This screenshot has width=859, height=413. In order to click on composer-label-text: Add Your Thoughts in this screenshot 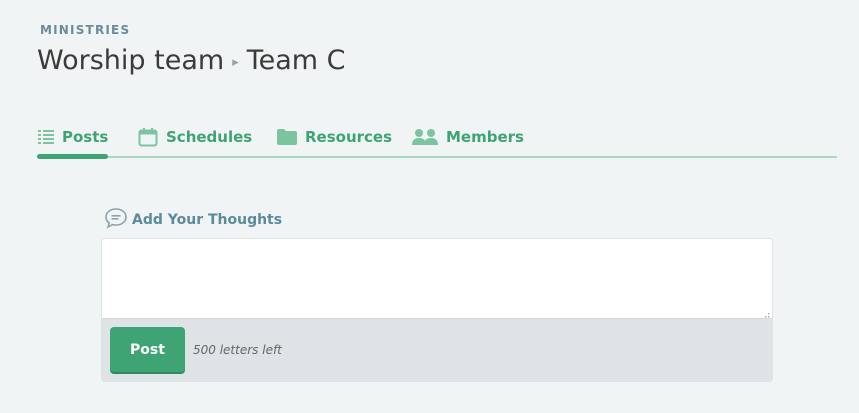, I will do `click(207, 220)`.